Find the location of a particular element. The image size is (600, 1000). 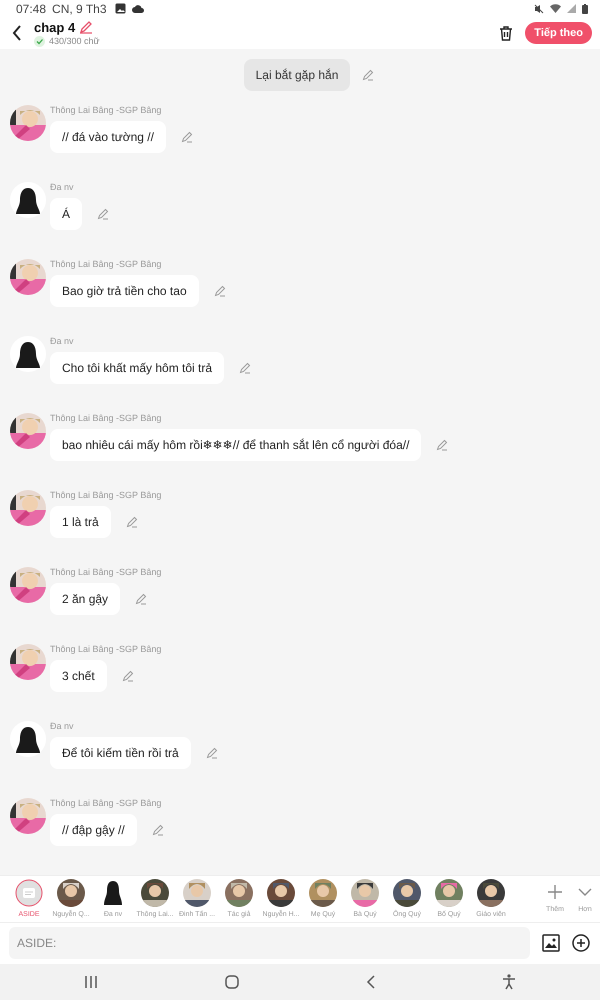

message-bubble: Á is located at coordinates (66, 214).